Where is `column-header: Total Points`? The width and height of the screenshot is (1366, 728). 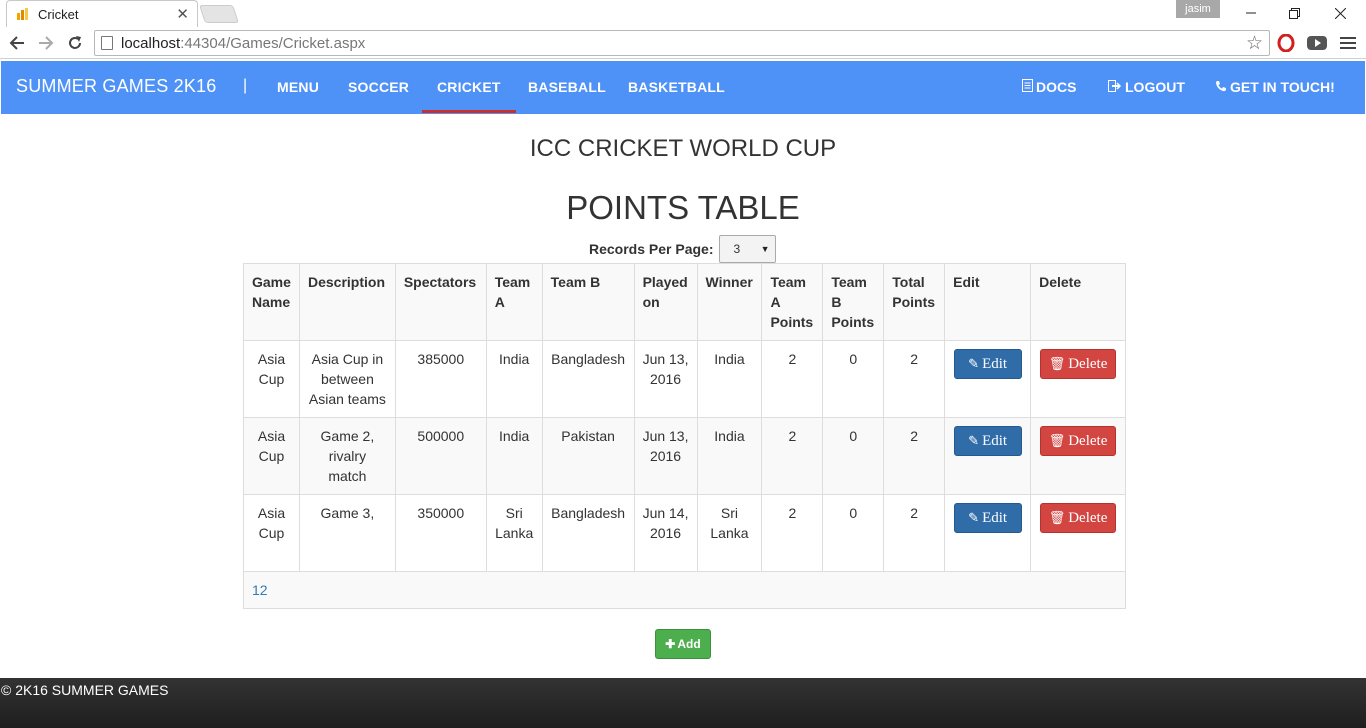 column-header: Total Points is located at coordinates (914, 302).